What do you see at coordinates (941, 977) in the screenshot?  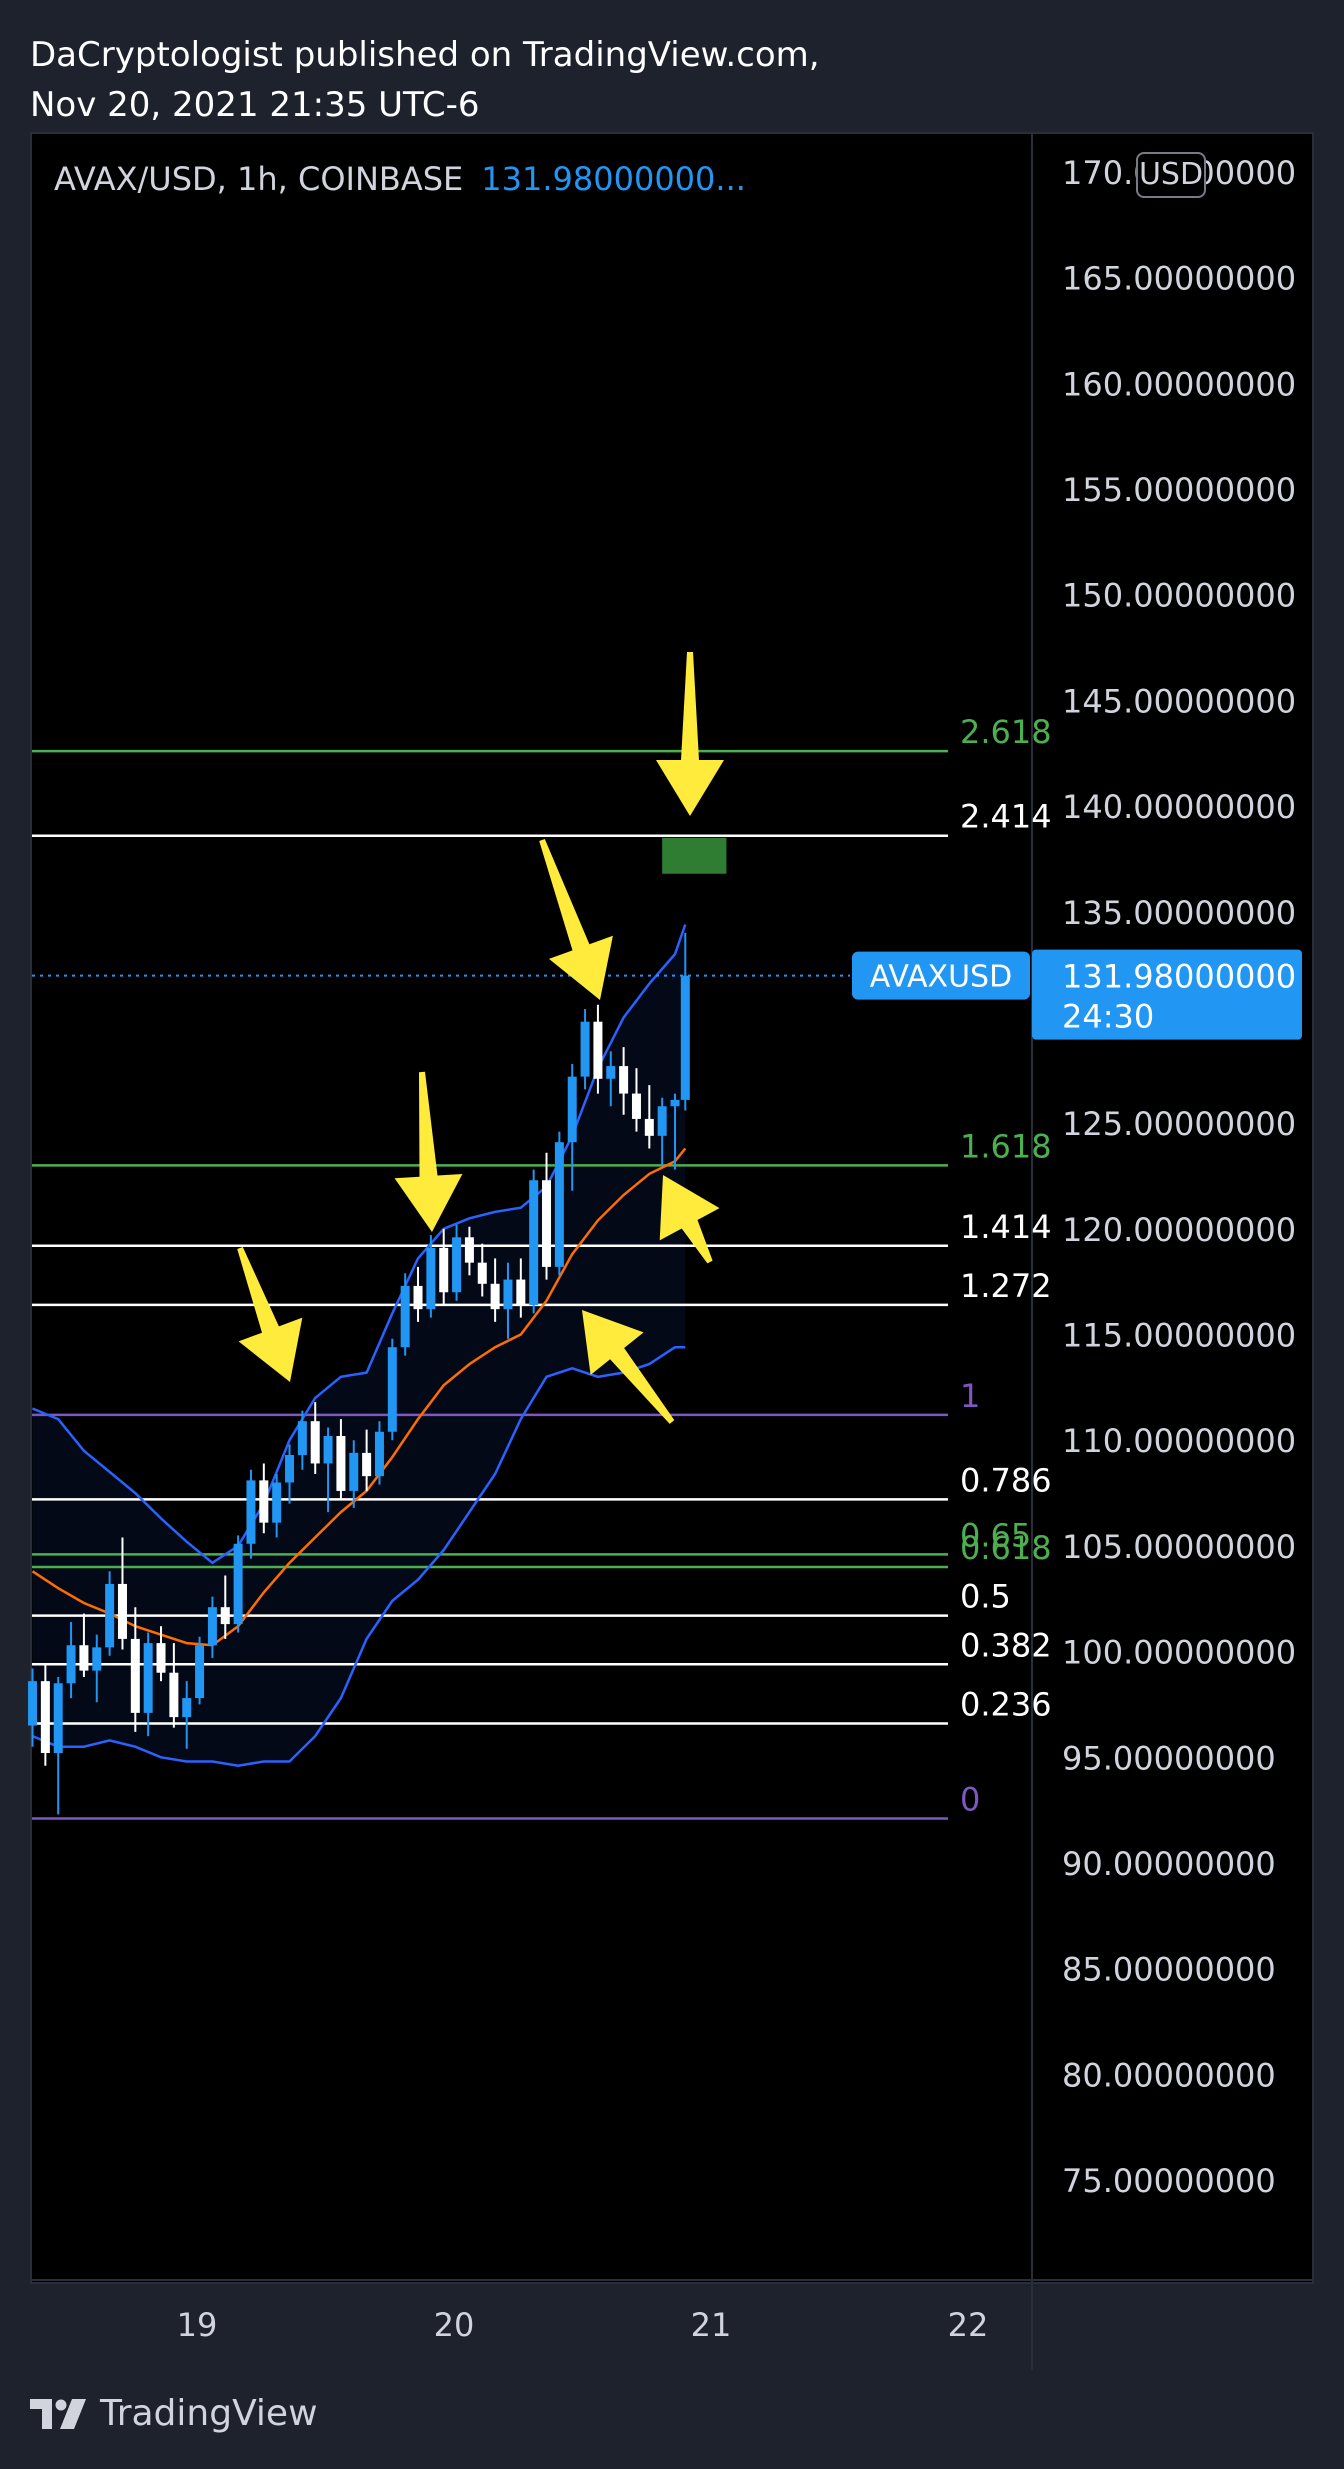 I see `symbol-price-tag-label: AVAXUSD` at bounding box center [941, 977].